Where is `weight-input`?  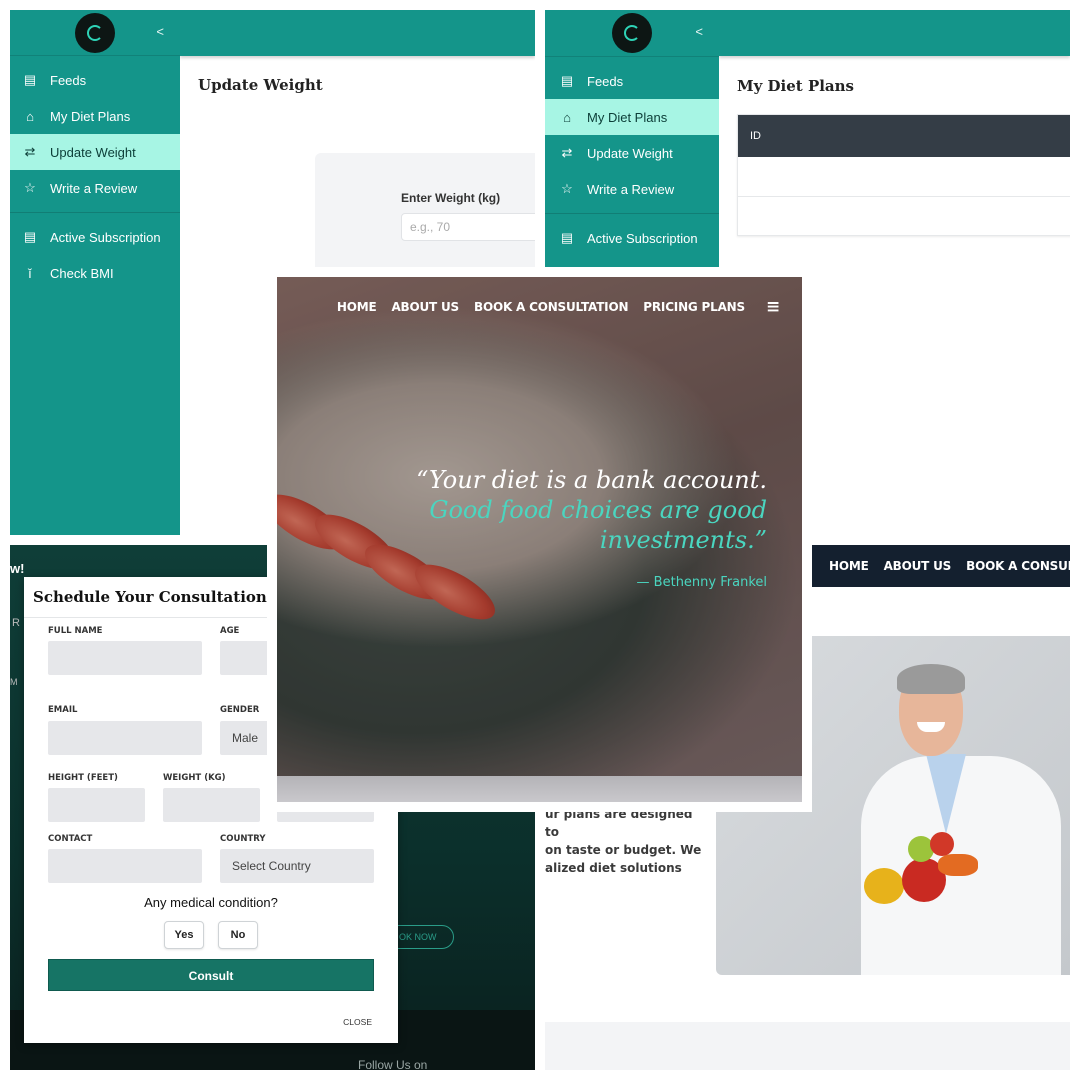
weight-input is located at coordinates (211, 805).